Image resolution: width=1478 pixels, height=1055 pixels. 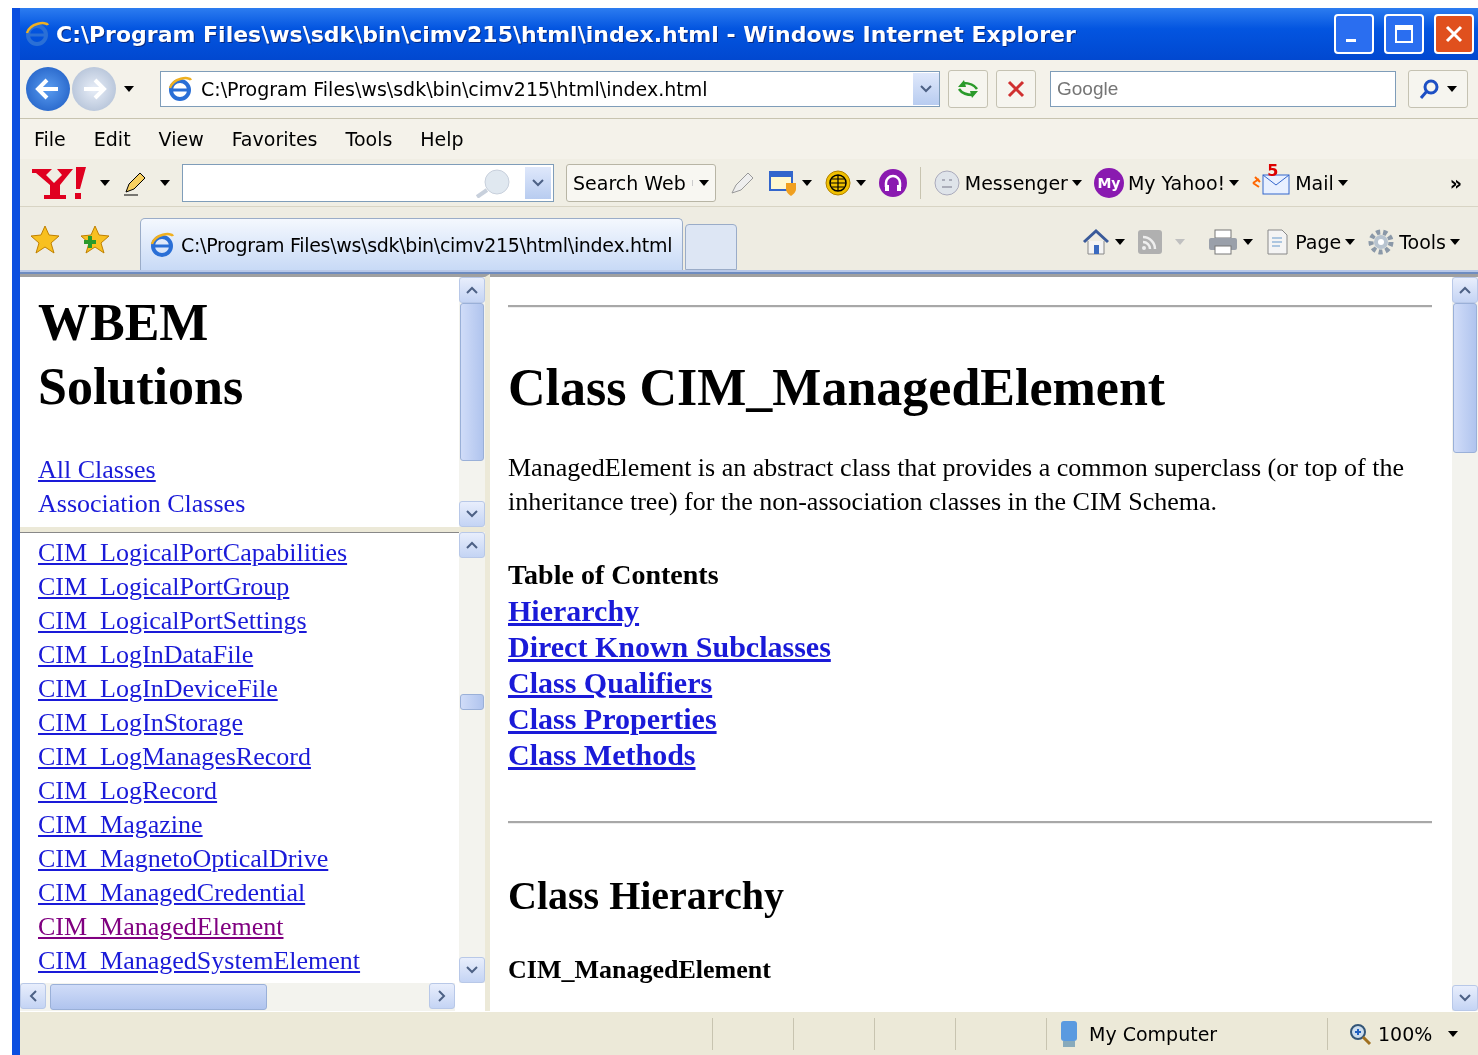 What do you see at coordinates (181, 139) in the screenshot?
I see `menu-item: View` at bounding box center [181, 139].